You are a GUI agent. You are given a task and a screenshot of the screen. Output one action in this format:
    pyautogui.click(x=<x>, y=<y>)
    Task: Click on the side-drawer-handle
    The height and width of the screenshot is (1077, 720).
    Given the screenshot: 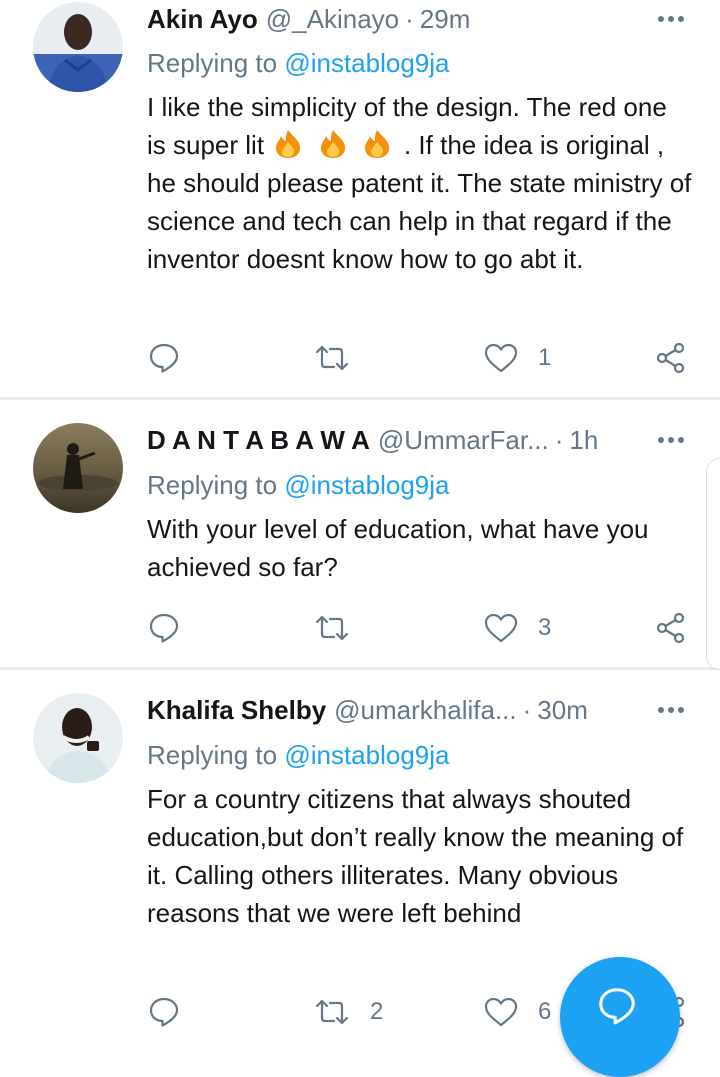 What is the action you would take?
    pyautogui.click(x=713, y=564)
    